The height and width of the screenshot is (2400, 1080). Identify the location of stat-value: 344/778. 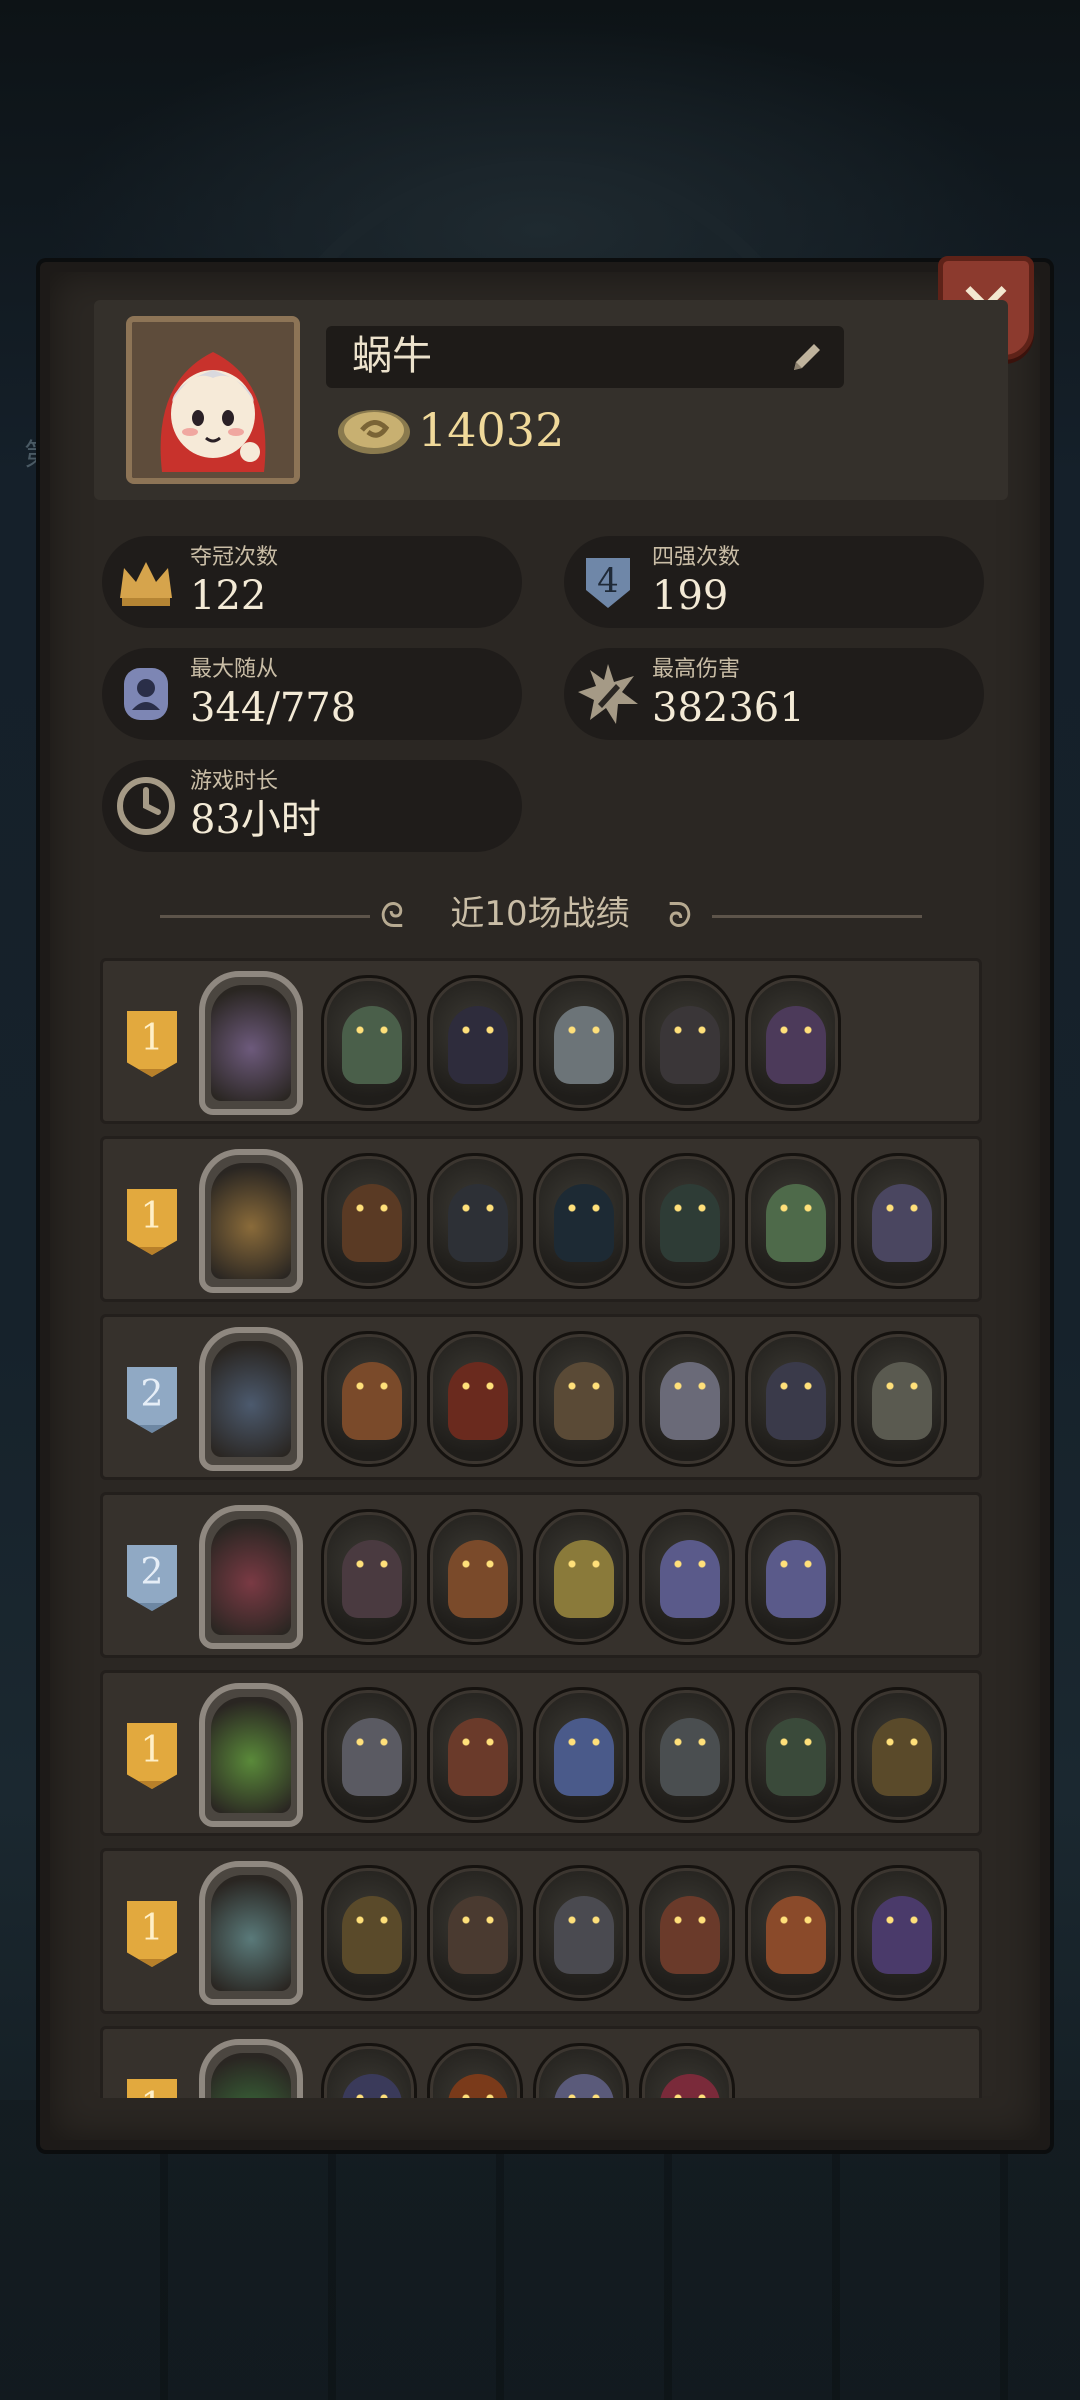
(273, 708).